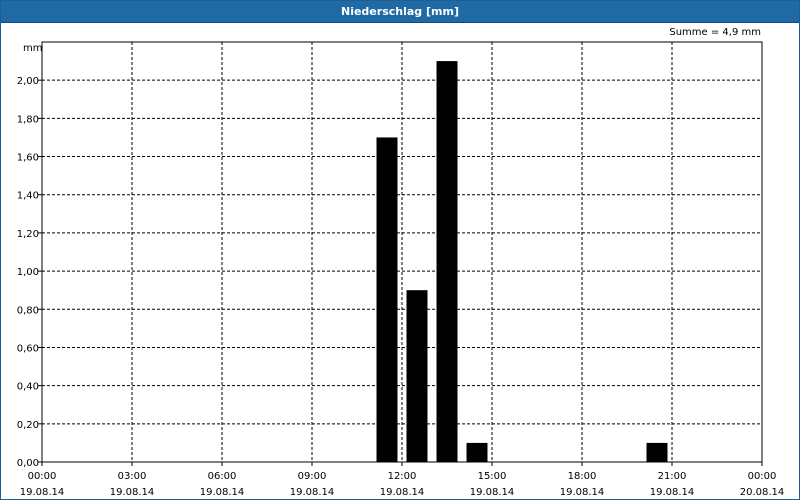 The height and width of the screenshot is (501, 800). What do you see at coordinates (28, 81) in the screenshot?
I see `y-tick-label: 2,00` at bounding box center [28, 81].